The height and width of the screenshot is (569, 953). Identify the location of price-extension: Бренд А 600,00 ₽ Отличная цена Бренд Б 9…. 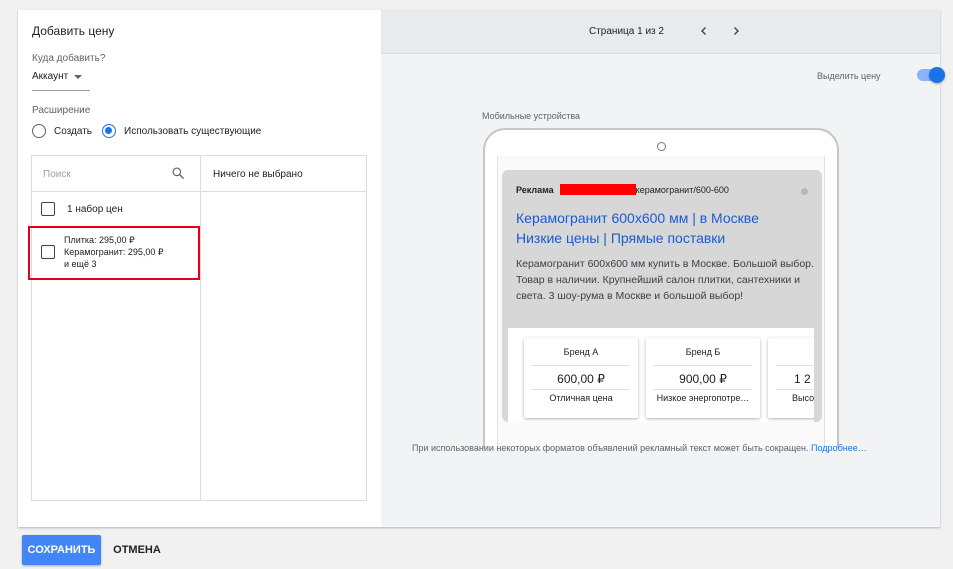
(661, 375).